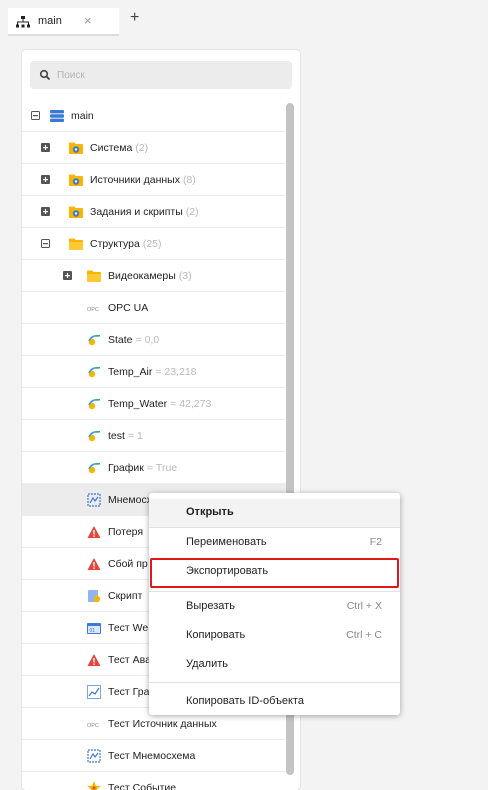  I want to click on tree-item-name: График, so click(126, 468).